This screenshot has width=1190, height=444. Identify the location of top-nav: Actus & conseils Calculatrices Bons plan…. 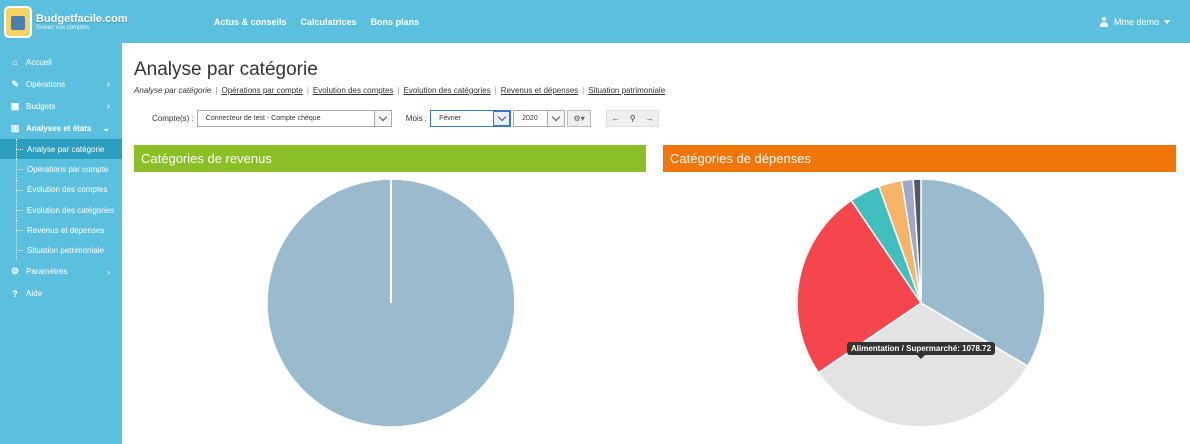
(316, 21).